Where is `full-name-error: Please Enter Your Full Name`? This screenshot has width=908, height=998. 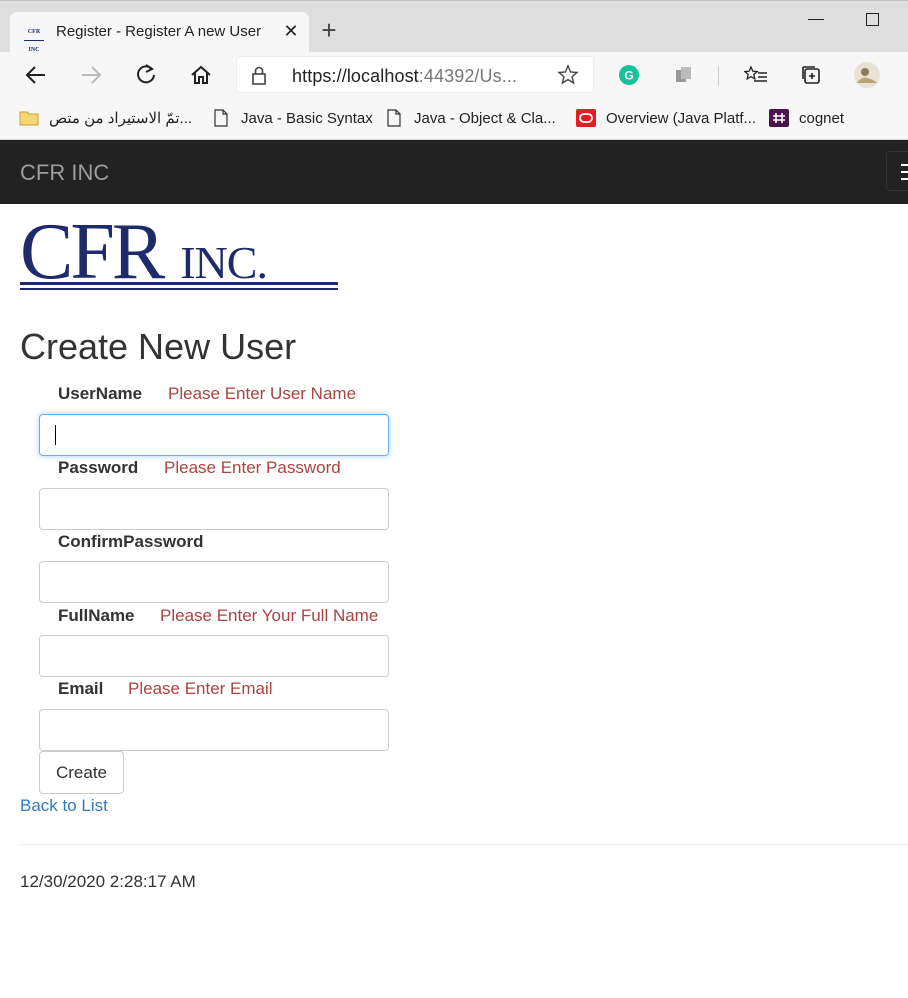
full-name-error: Please Enter Your Full Name is located at coordinates (269, 615).